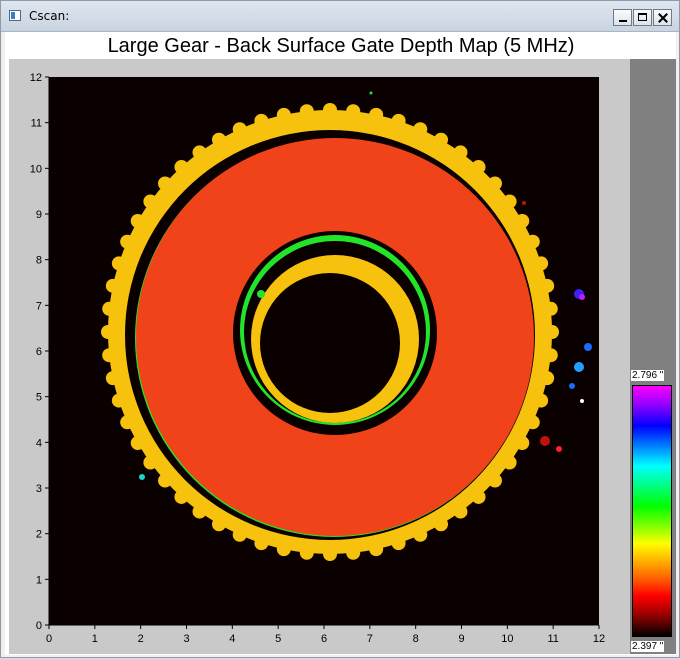 This screenshot has height=659, width=680. What do you see at coordinates (15, 15) in the screenshot?
I see `app-icon` at bounding box center [15, 15].